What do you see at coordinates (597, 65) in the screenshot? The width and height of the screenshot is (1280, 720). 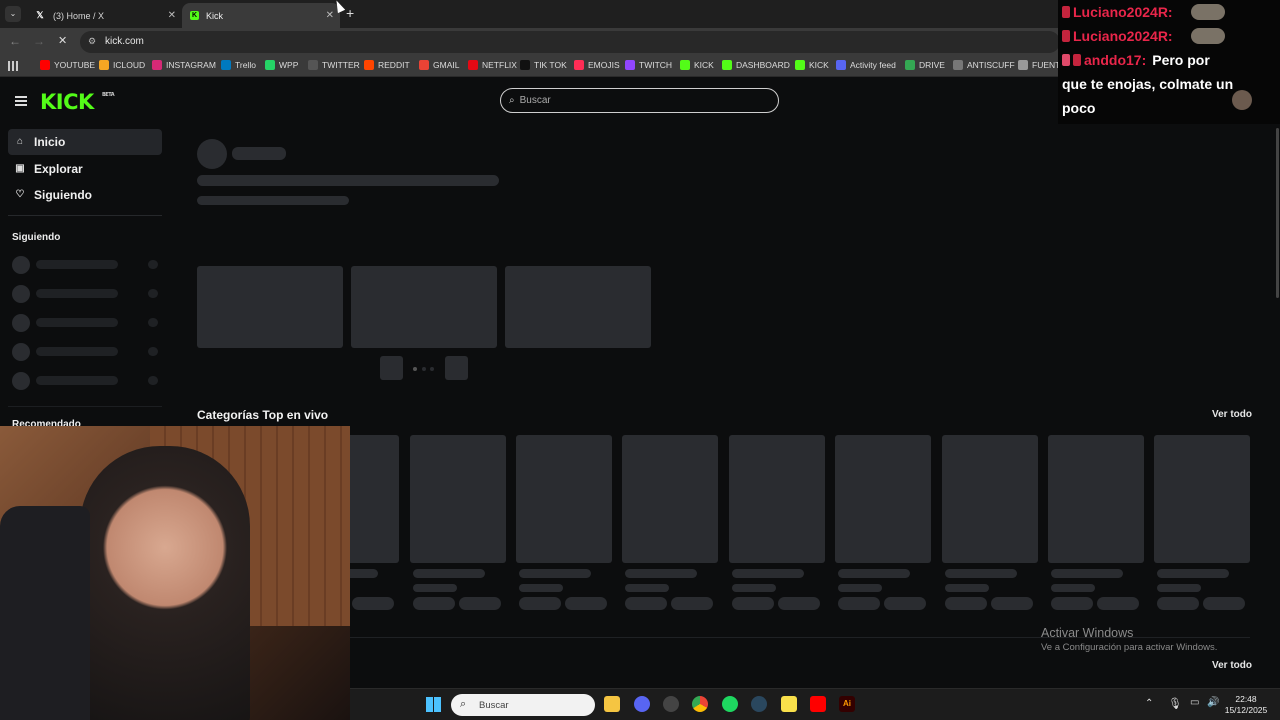 I see `bookmark-item: EMOJIS` at bounding box center [597, 65].